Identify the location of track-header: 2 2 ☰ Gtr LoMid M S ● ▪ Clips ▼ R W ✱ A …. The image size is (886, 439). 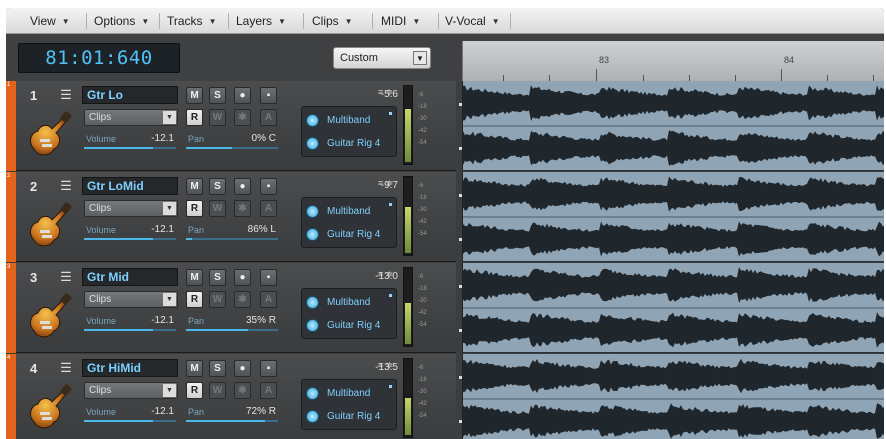
(231, 217).